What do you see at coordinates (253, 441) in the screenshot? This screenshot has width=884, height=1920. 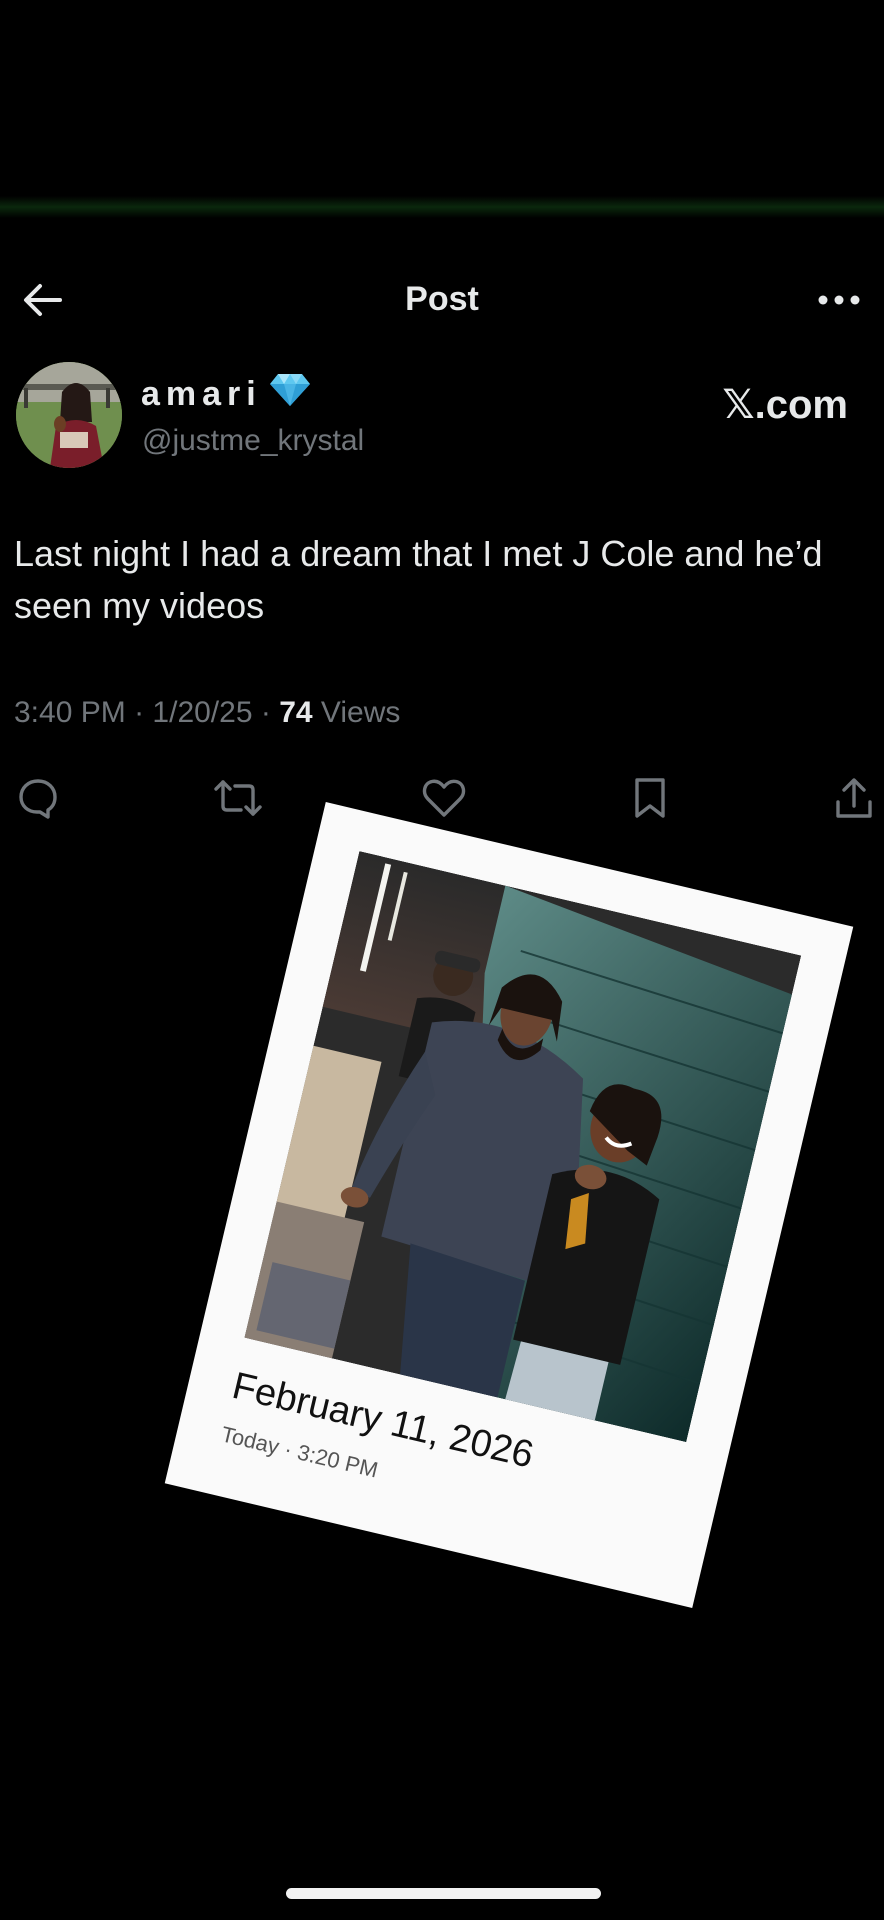 I see `author-handle: @justme_krystal` at bounding box center [253, 441].